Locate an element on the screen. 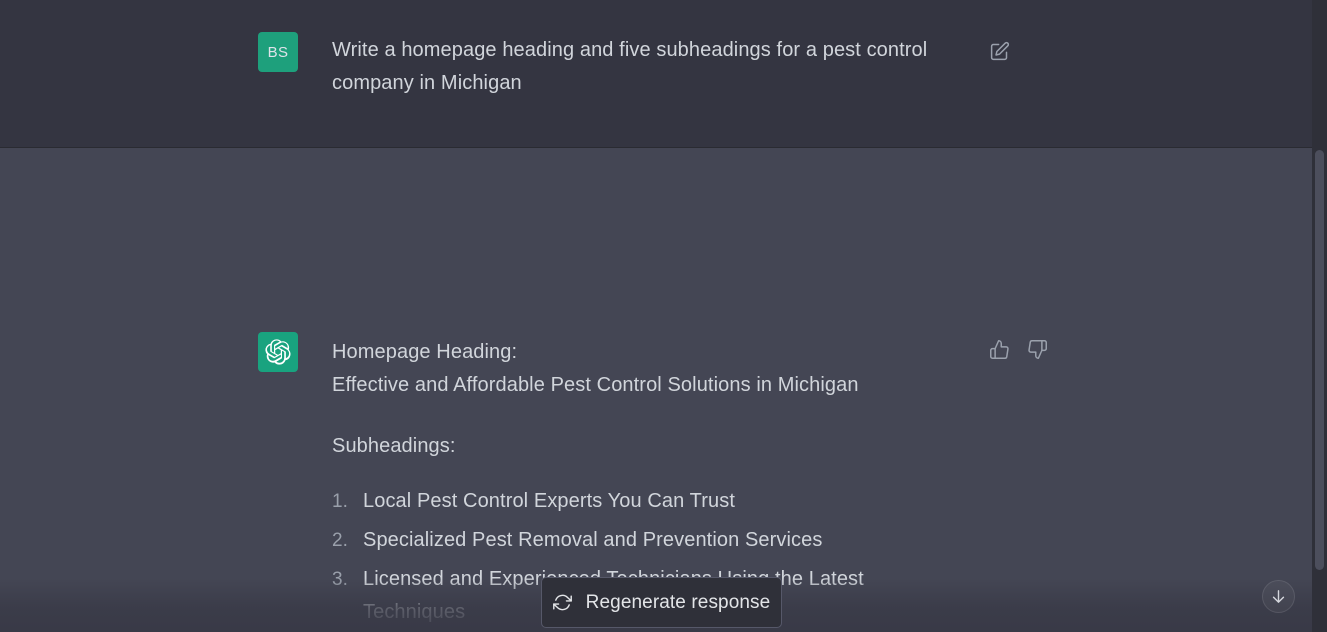 Image resolution: width=1327 pixels, height=632 pixels. edit-message-button is located at coordinates (999, 51).